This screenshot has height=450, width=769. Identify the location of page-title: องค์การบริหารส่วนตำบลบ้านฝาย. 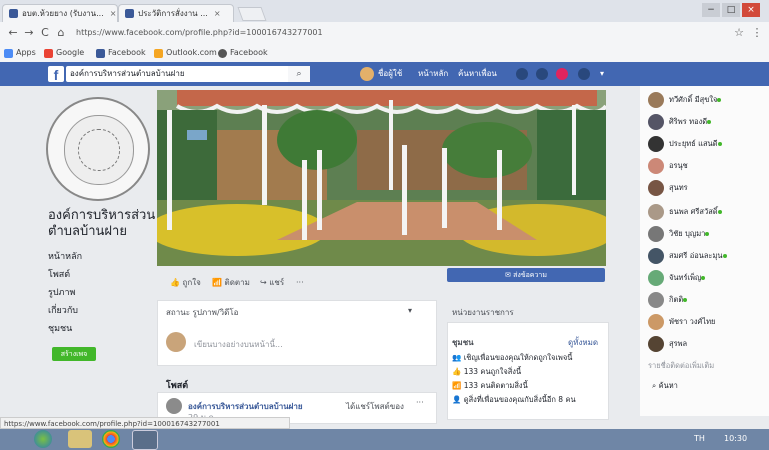
(103, 224).